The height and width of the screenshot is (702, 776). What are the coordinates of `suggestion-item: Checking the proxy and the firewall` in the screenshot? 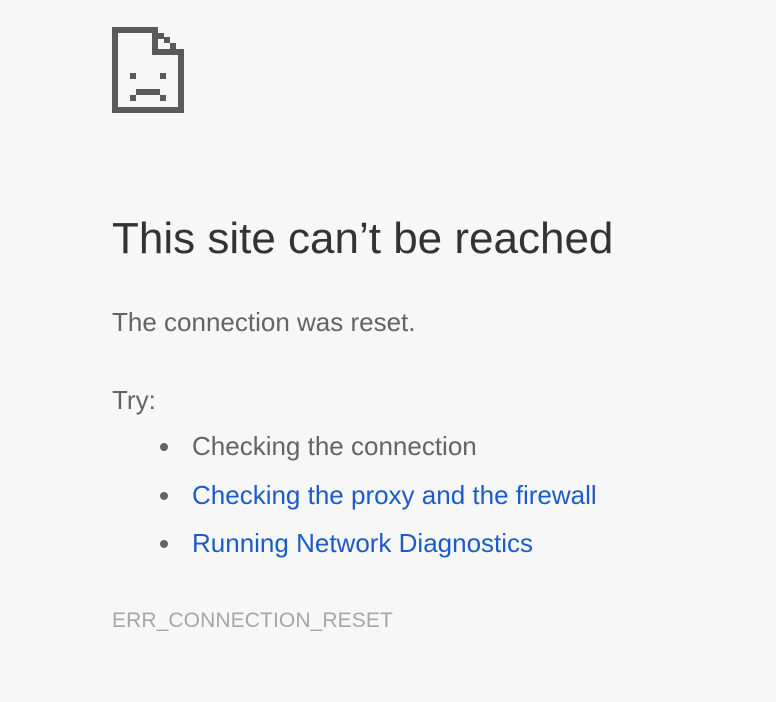 It's located at (378, 500).